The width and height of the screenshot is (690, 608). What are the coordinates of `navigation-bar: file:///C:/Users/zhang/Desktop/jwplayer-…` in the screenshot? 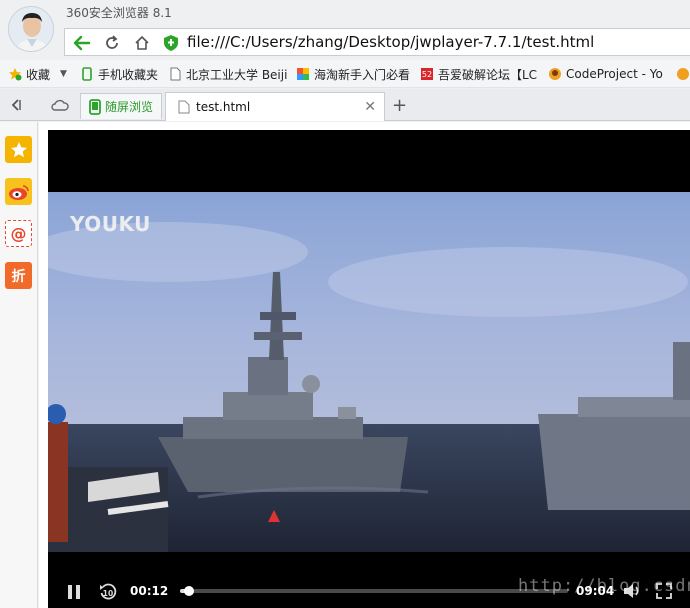 It's located at (377, 42).